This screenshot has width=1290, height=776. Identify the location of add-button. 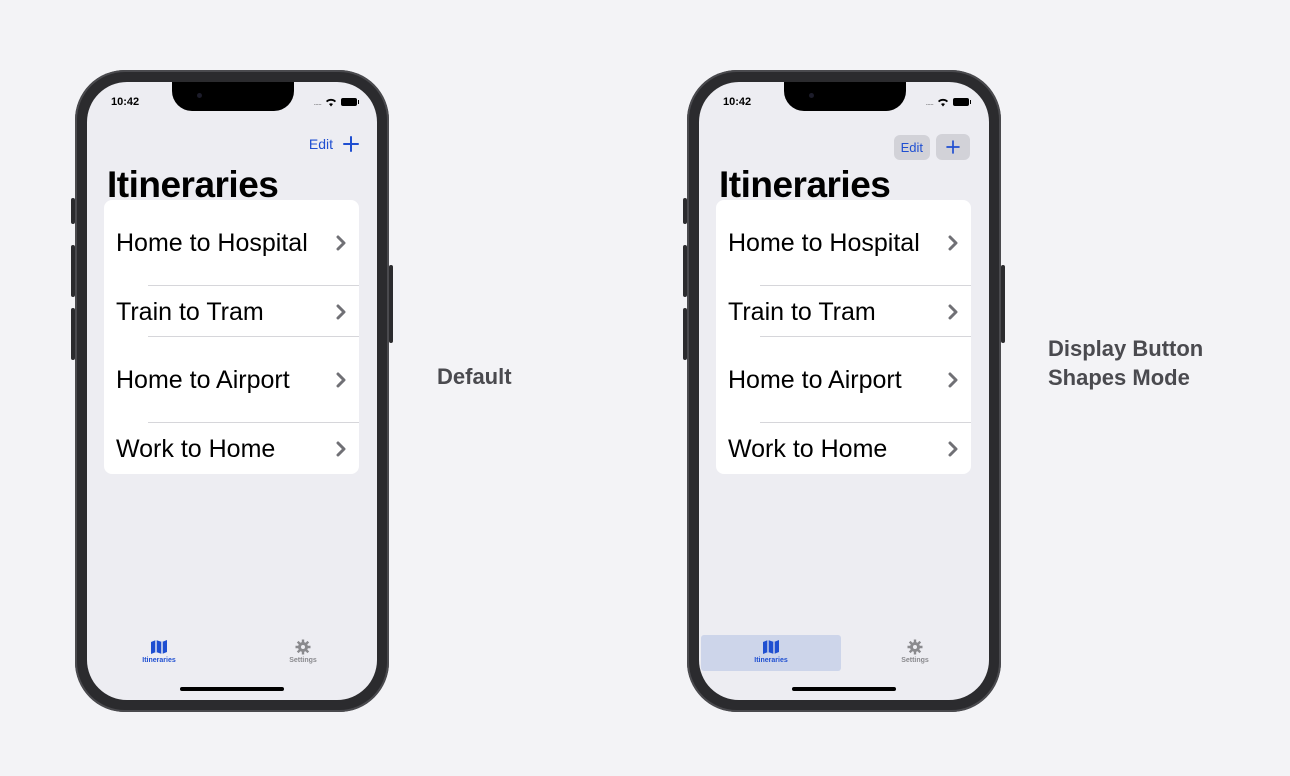
(953, 147).